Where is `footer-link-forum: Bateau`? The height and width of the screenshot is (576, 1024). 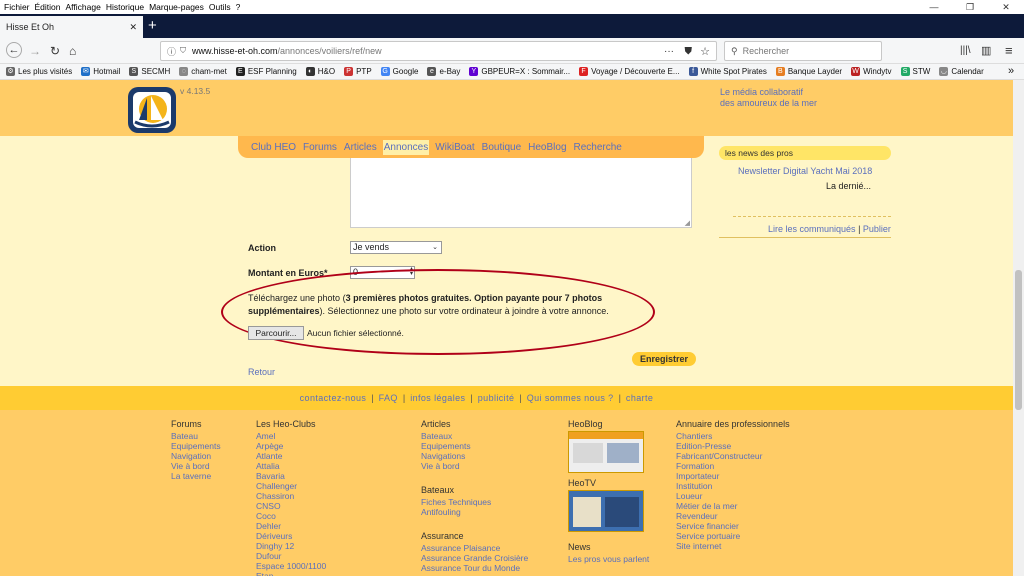 footer-link-forum: Bateau is located at coordinates (196, 436).